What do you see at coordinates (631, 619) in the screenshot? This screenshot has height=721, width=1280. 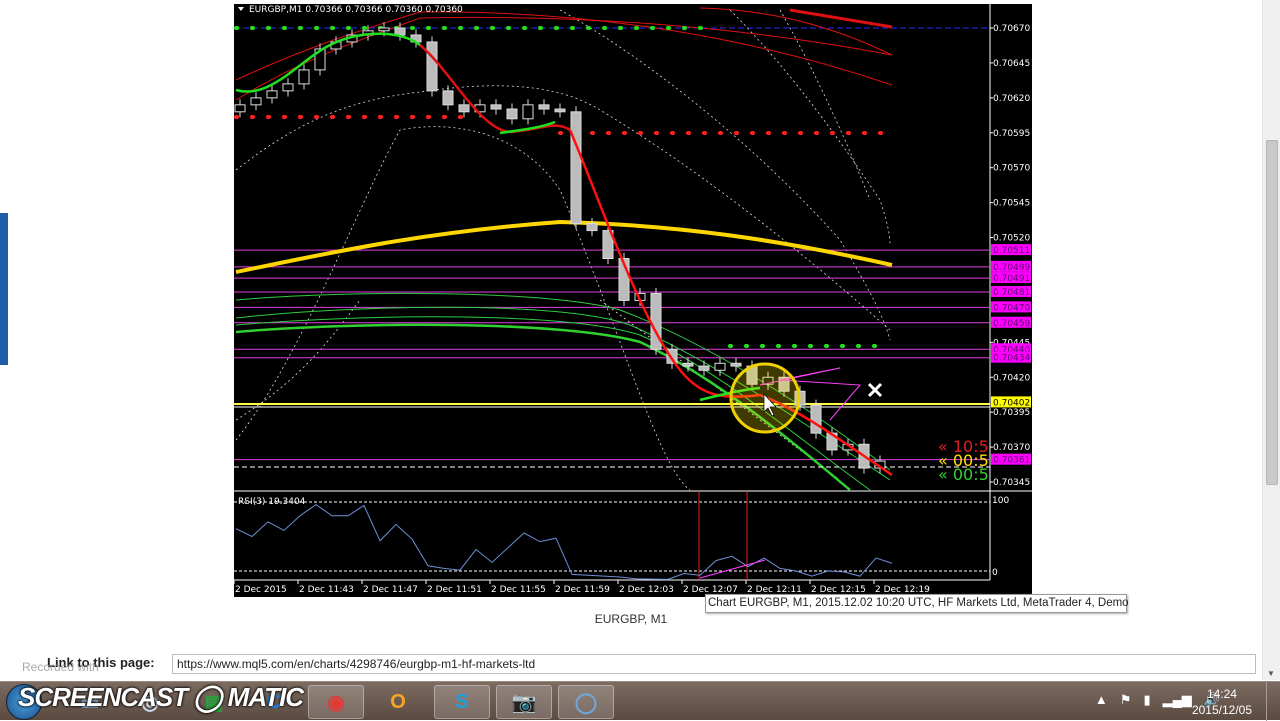 I see `chart-caption: EURGBP, M1` at bounding box center [631, 619].